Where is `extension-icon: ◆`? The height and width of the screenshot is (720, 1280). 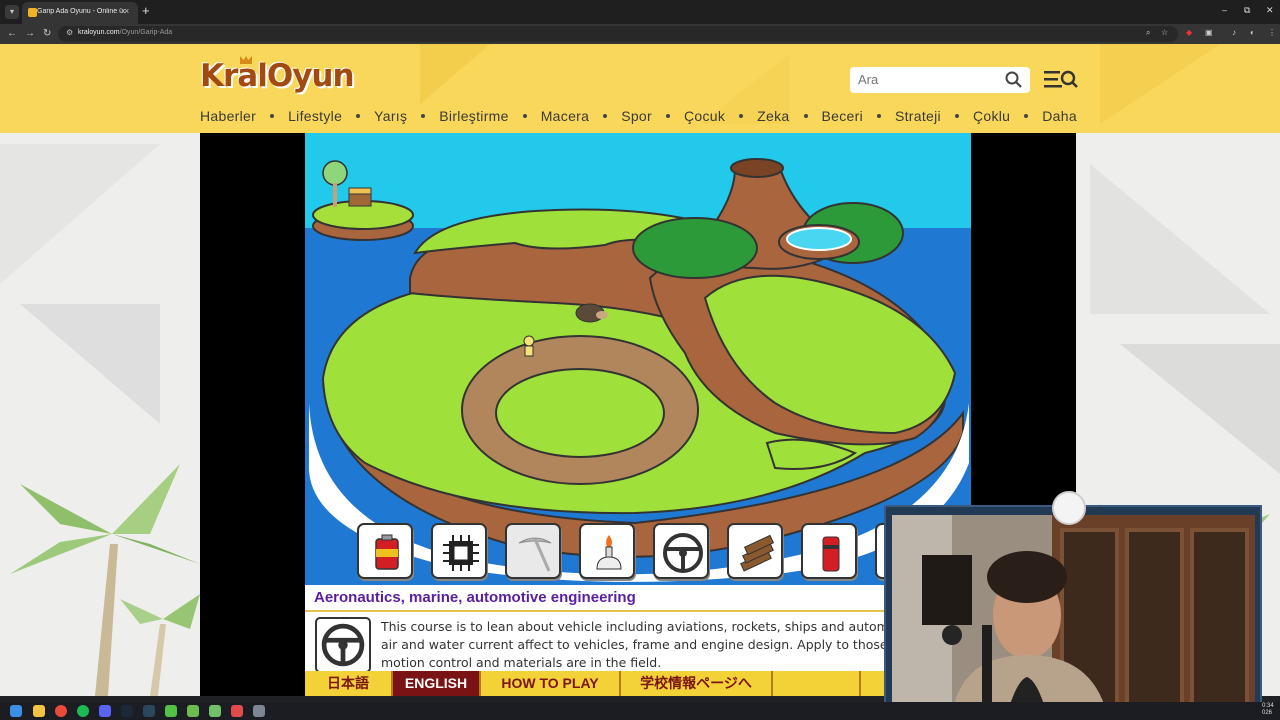
extension-icon: ◆ is located at coordinates (1189, 32).